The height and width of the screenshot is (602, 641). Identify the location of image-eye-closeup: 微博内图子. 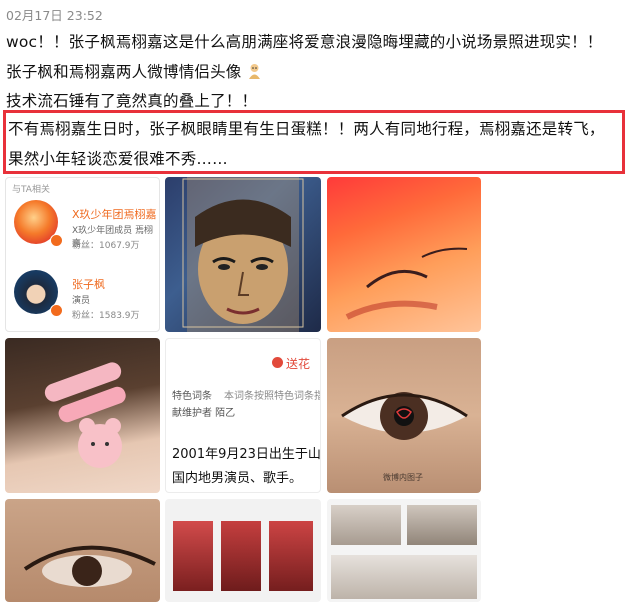
(404, 415).